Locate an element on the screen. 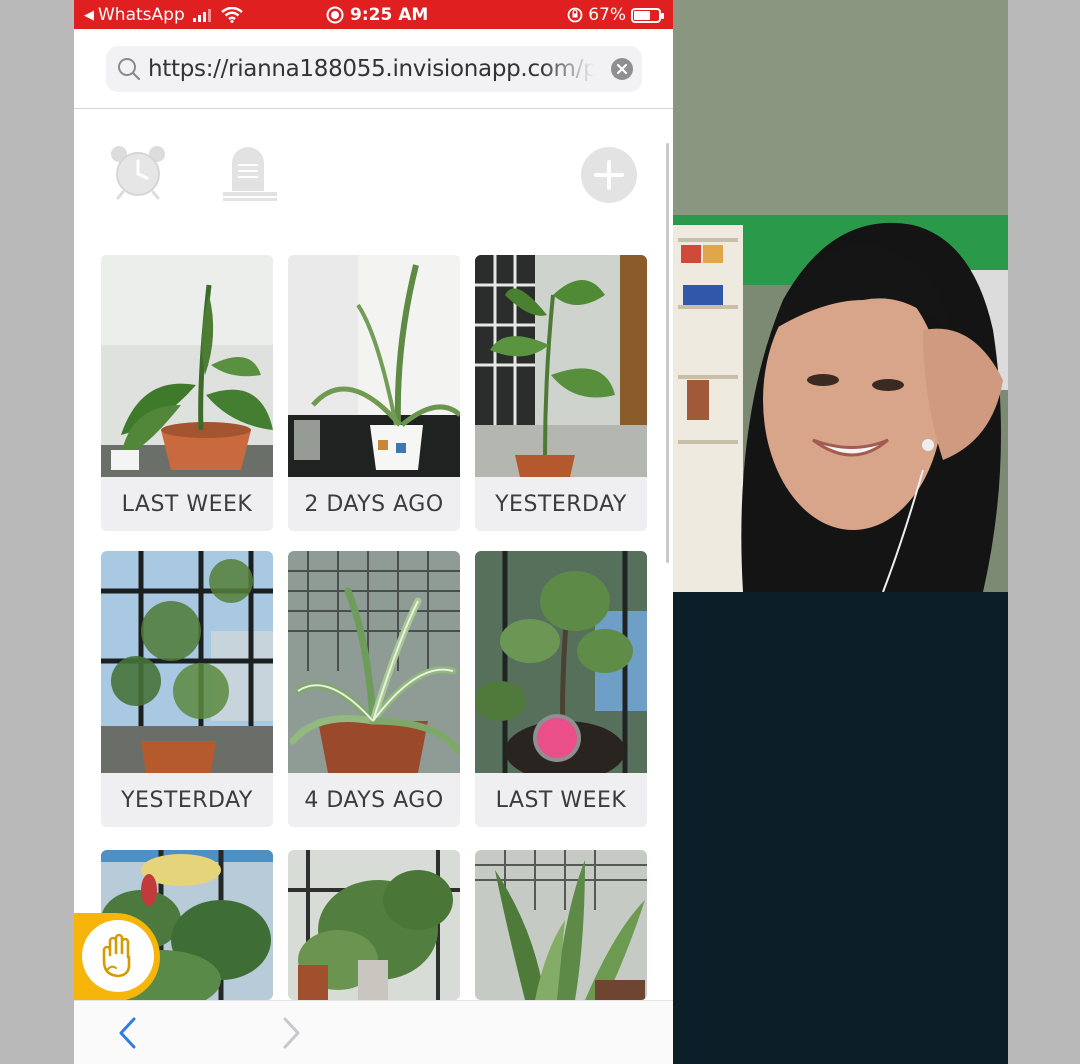 The height and width of the screenshot is (1064, 1080). browser-toolbar is located at coordinates (373, 1032).